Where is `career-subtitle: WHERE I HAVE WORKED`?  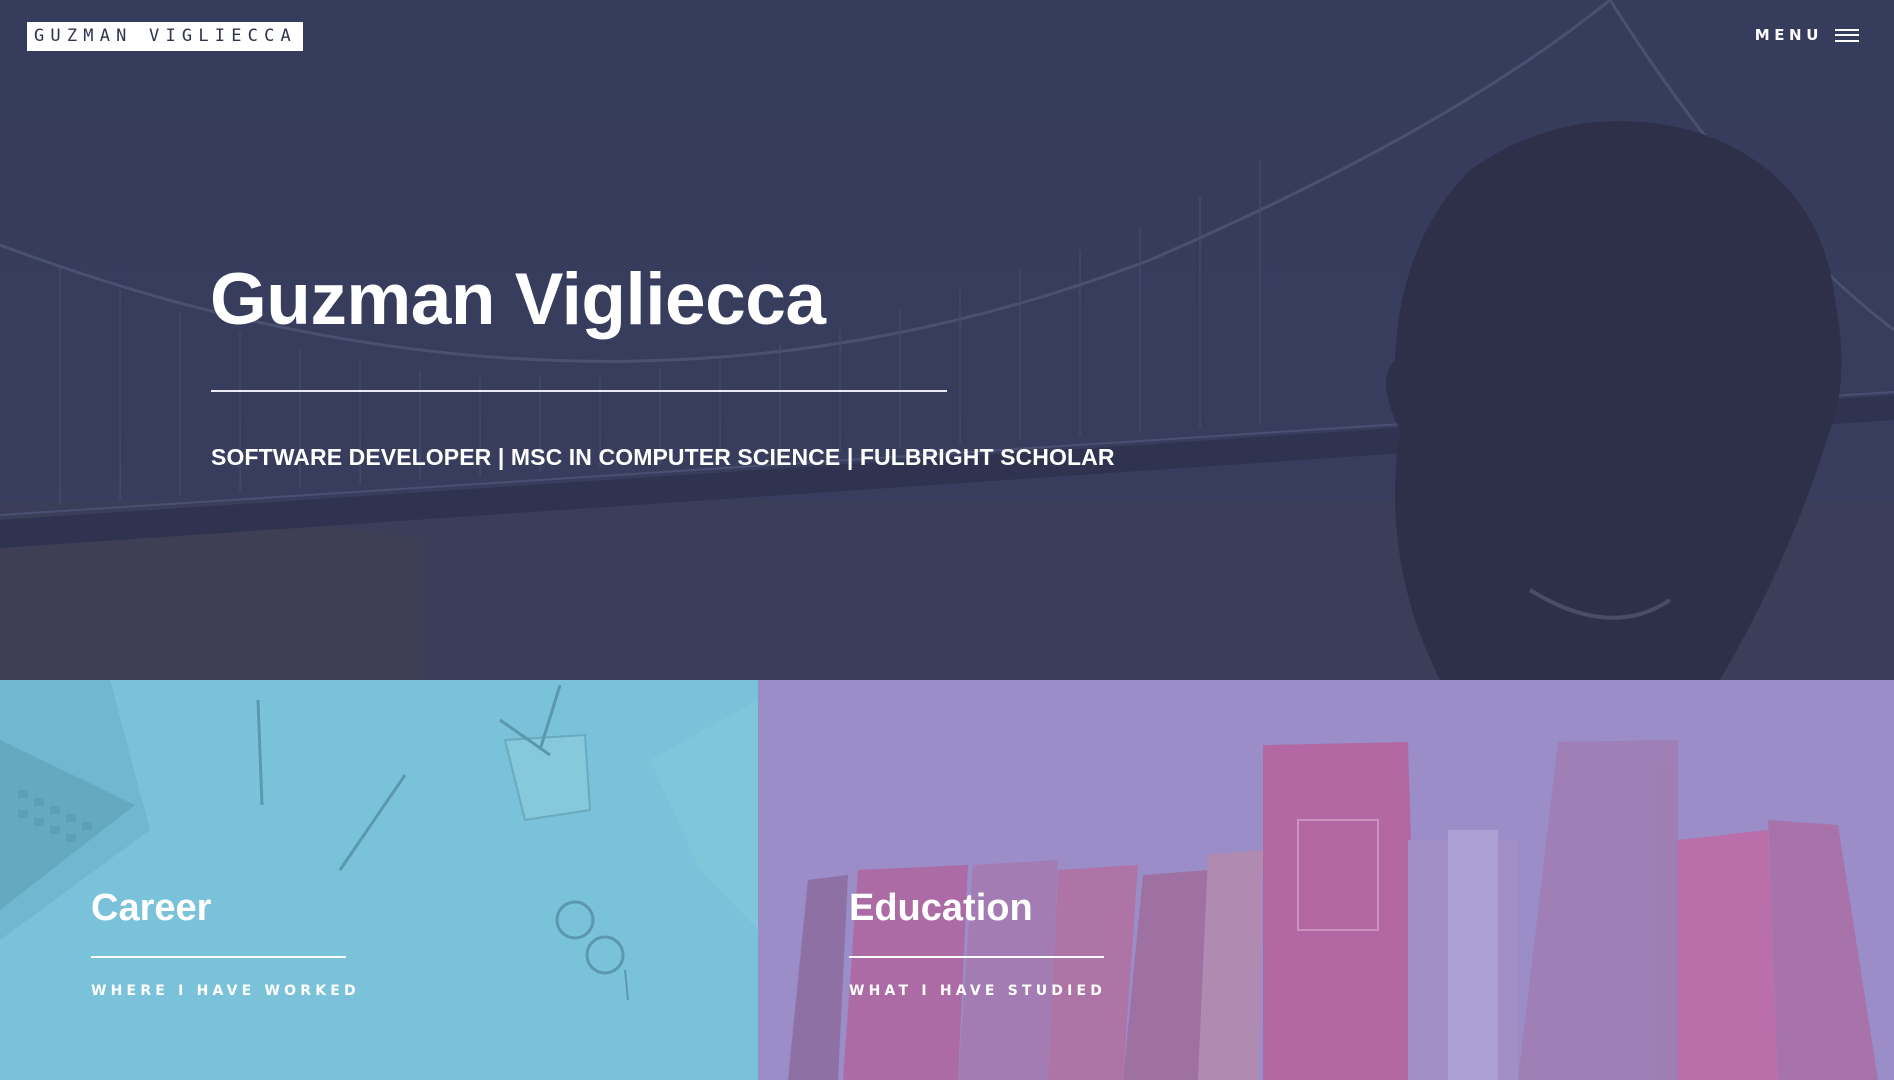 career-subtitle: WHERE I HAVE WORKED is located at coordinates (225, 991).